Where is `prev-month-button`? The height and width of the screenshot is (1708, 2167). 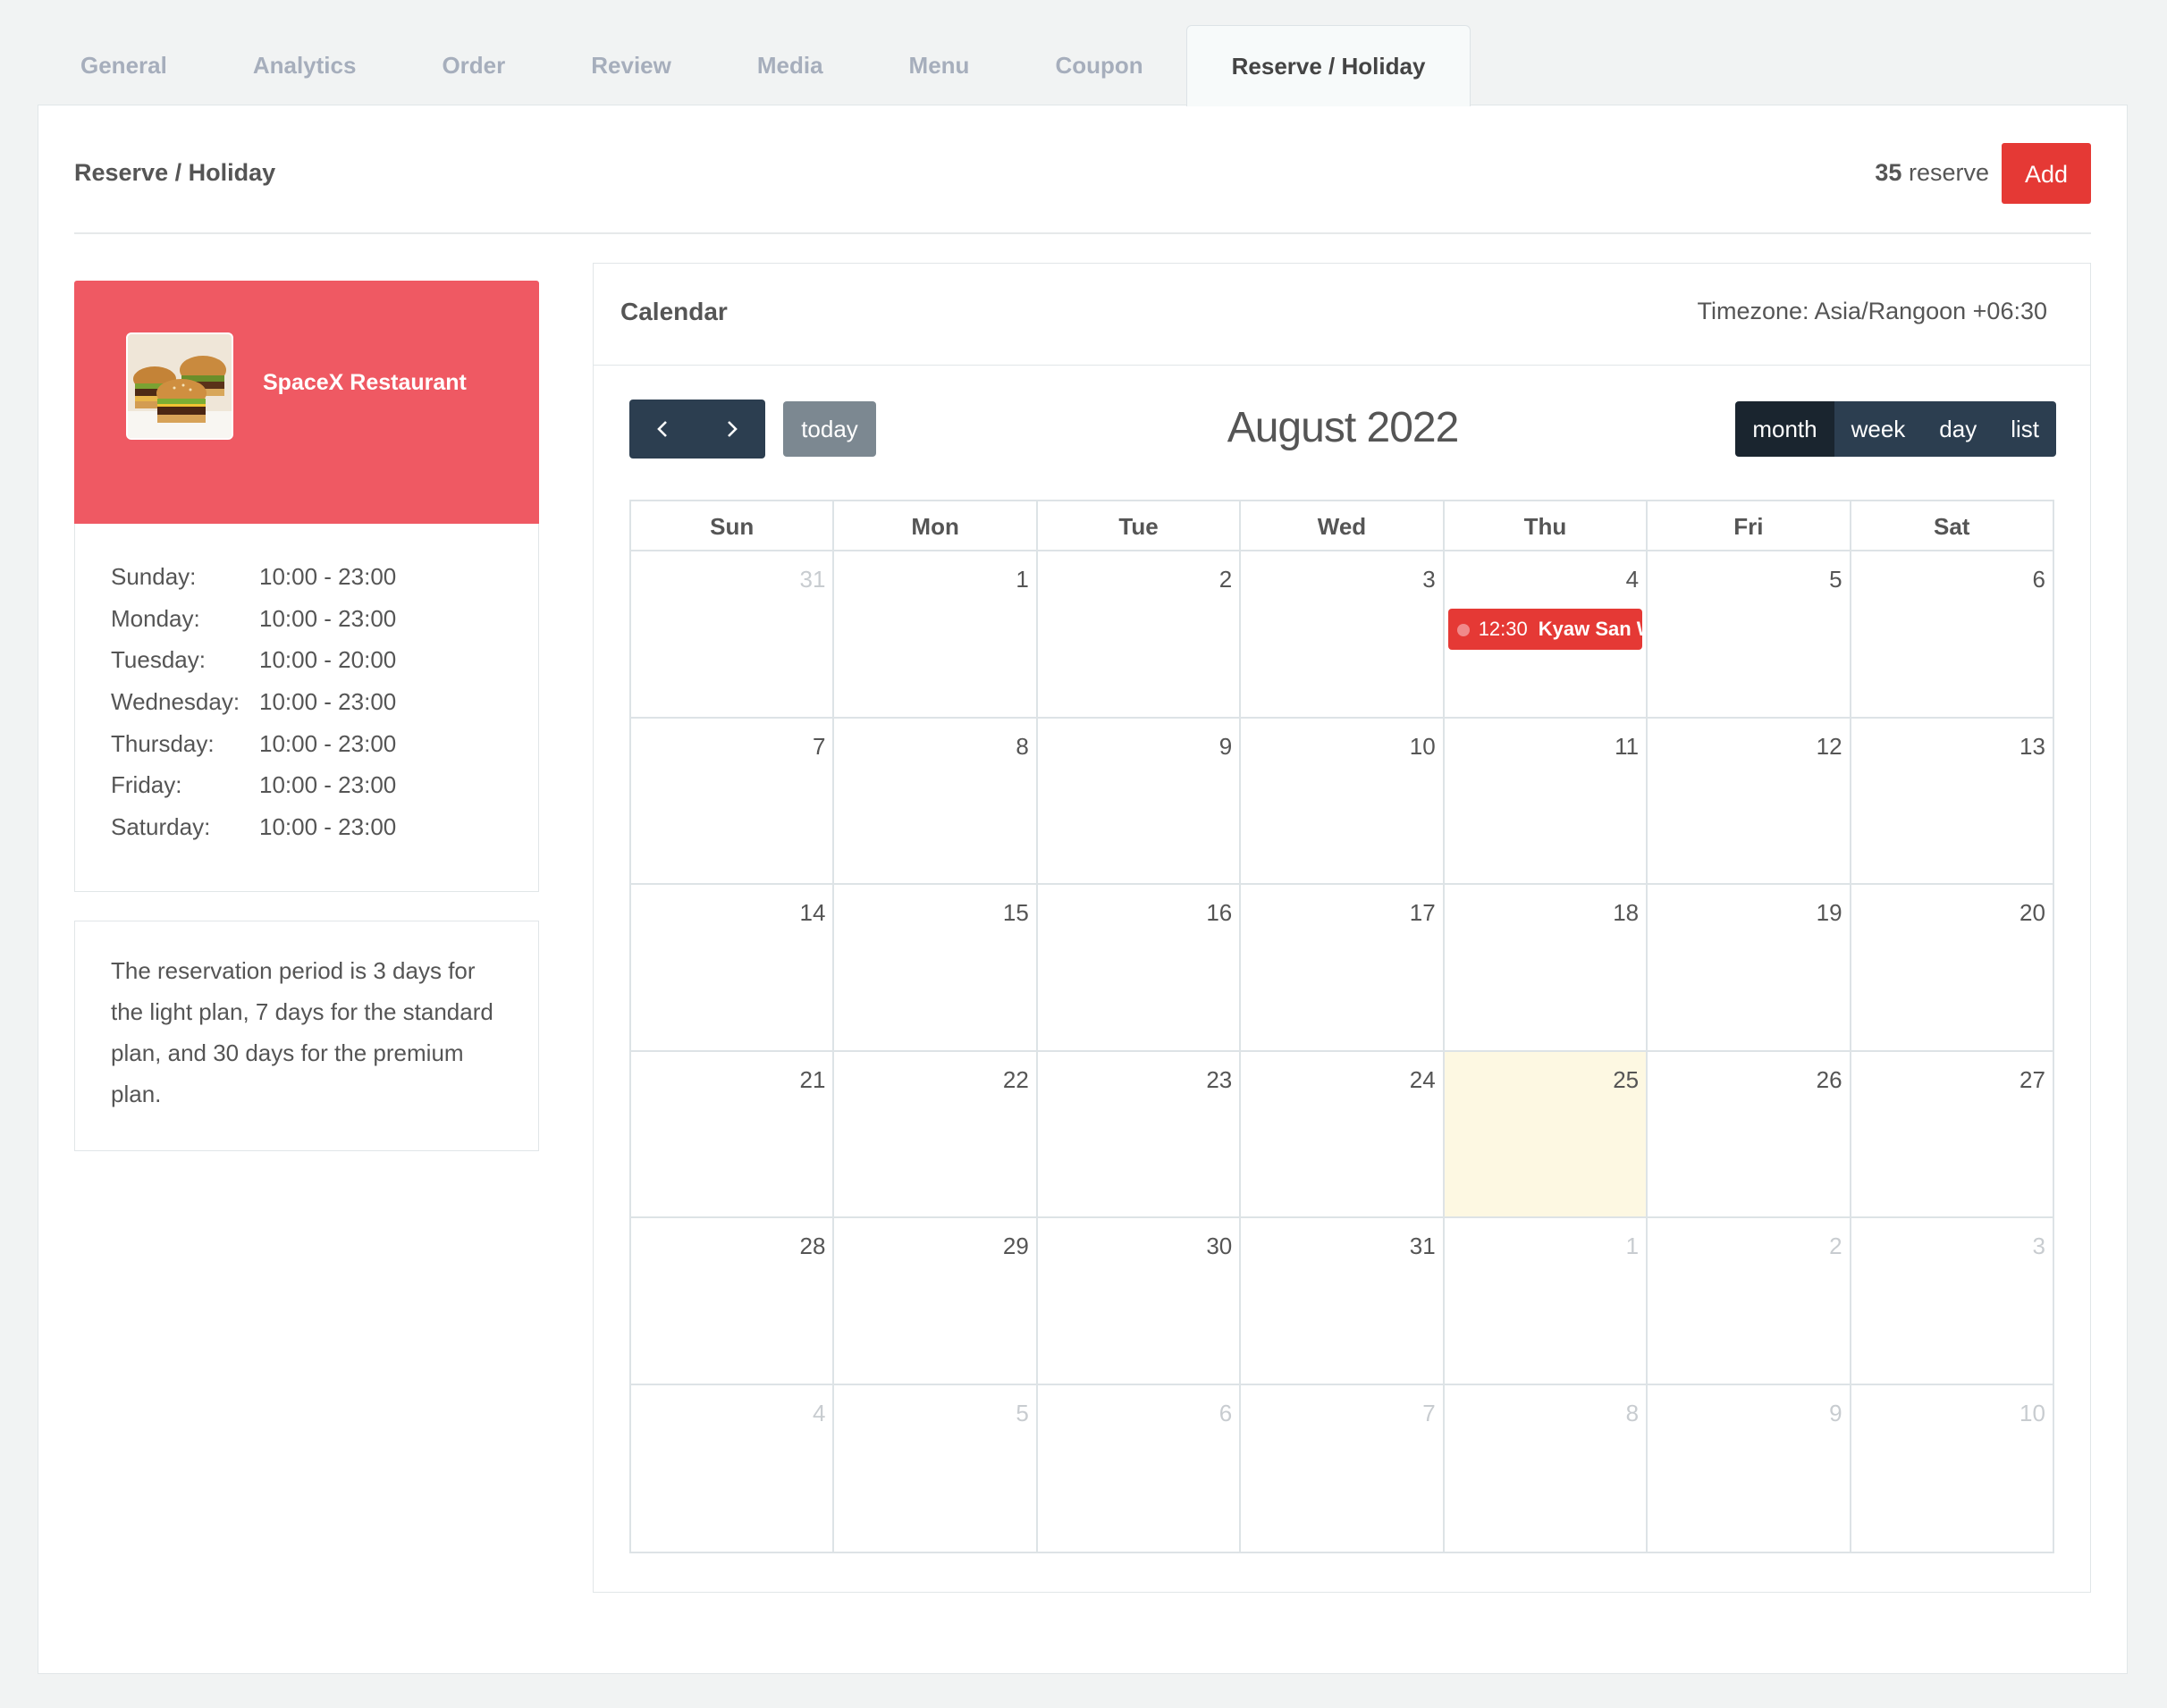
prev-month-button is located at coordinates (663, 430).